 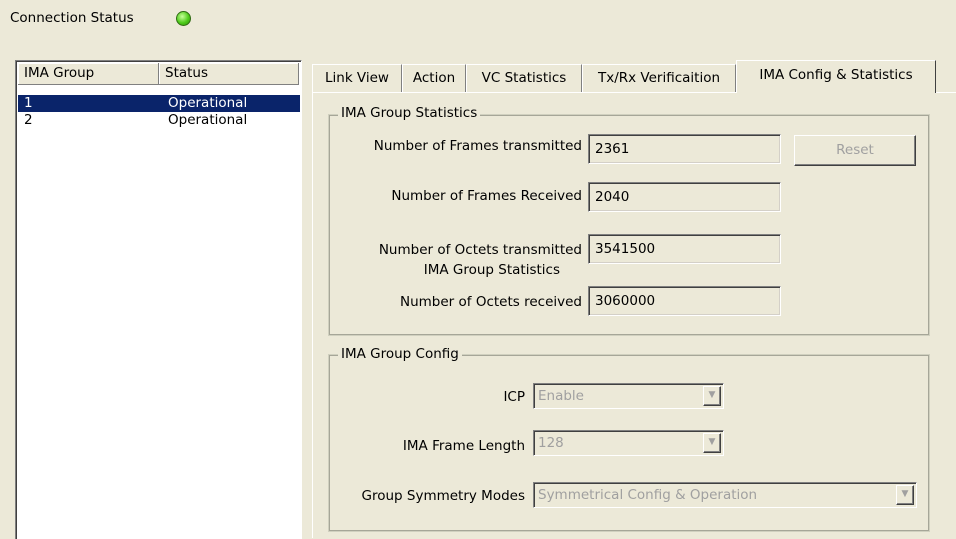 What do you see at coordinates (463, 446) in the screenshot?
I see `ima-frame-length-label: IMA Frame Length` at bounding box center [463, 446].